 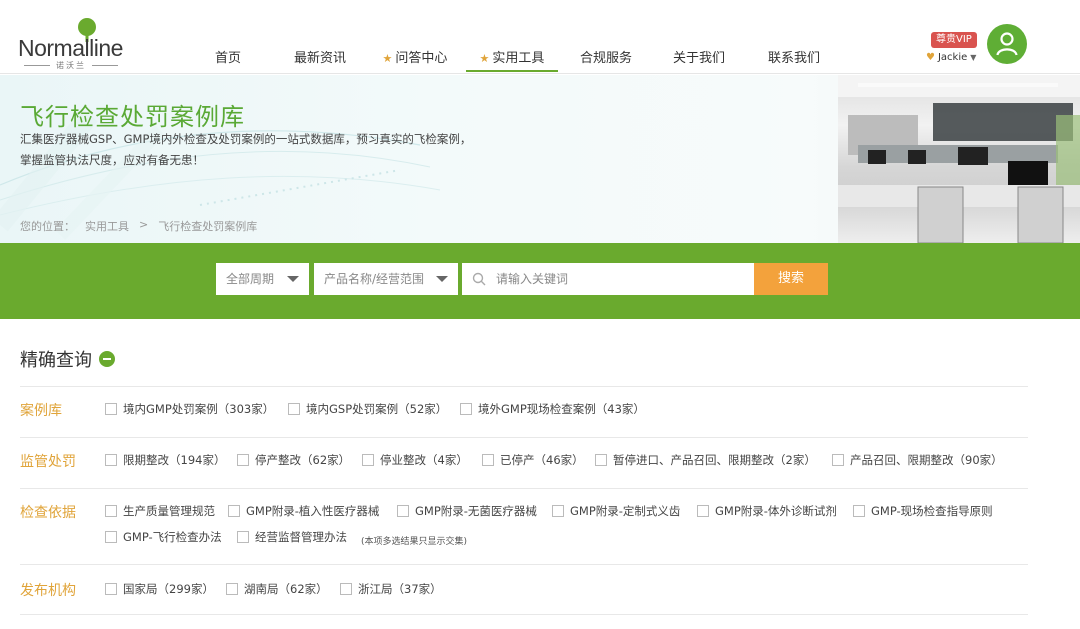 What do you see at coordinates (616, 511) in the screenshot?
I see `filter-option: GMP附录-定制式义齿` at bounding box center [616, 511].